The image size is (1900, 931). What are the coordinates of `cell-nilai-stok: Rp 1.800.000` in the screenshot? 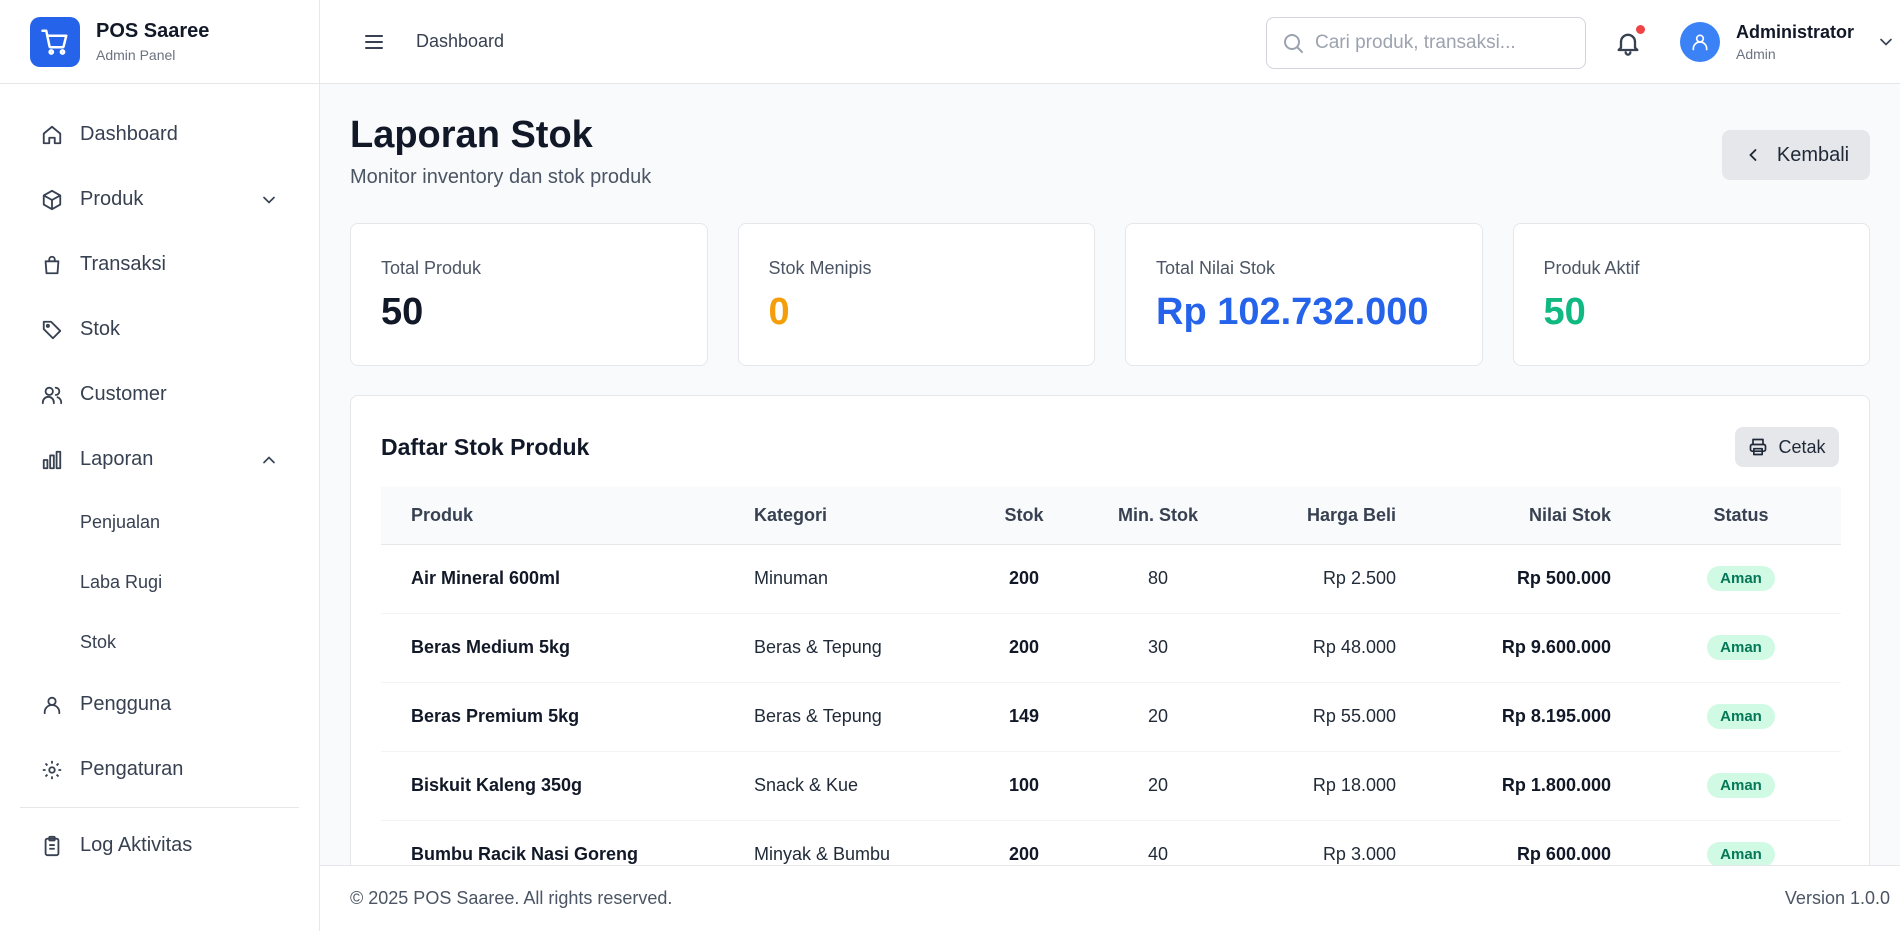 It's located at (1556, 785).